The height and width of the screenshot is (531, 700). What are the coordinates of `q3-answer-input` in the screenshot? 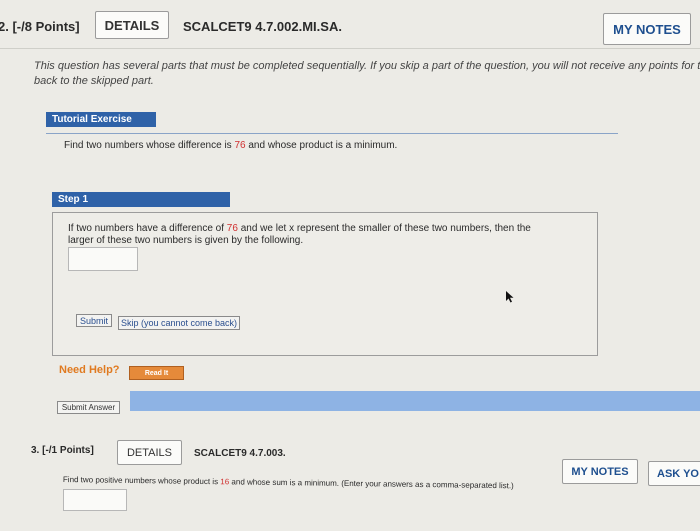 It's located at (95, 500).